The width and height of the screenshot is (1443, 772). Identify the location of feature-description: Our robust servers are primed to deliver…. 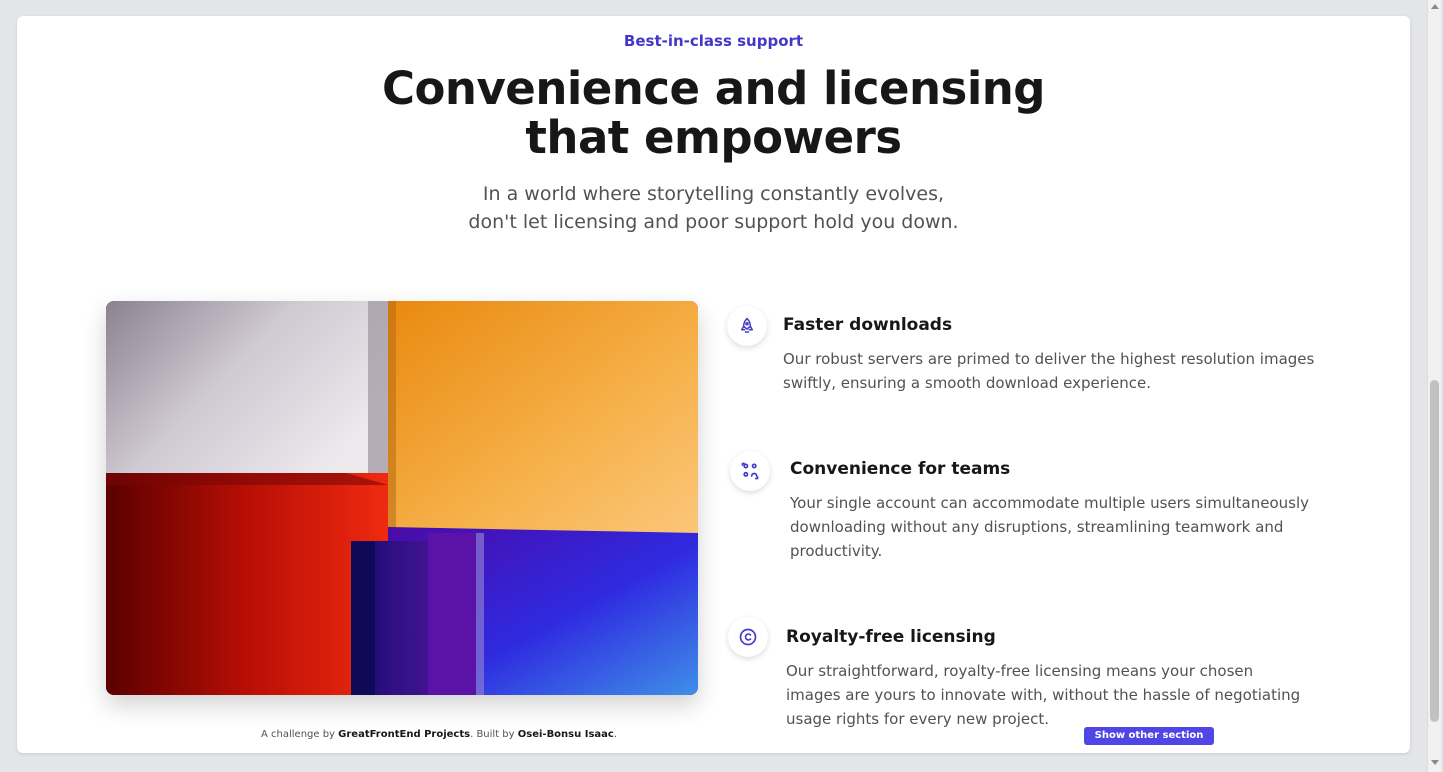
(1049, 371).